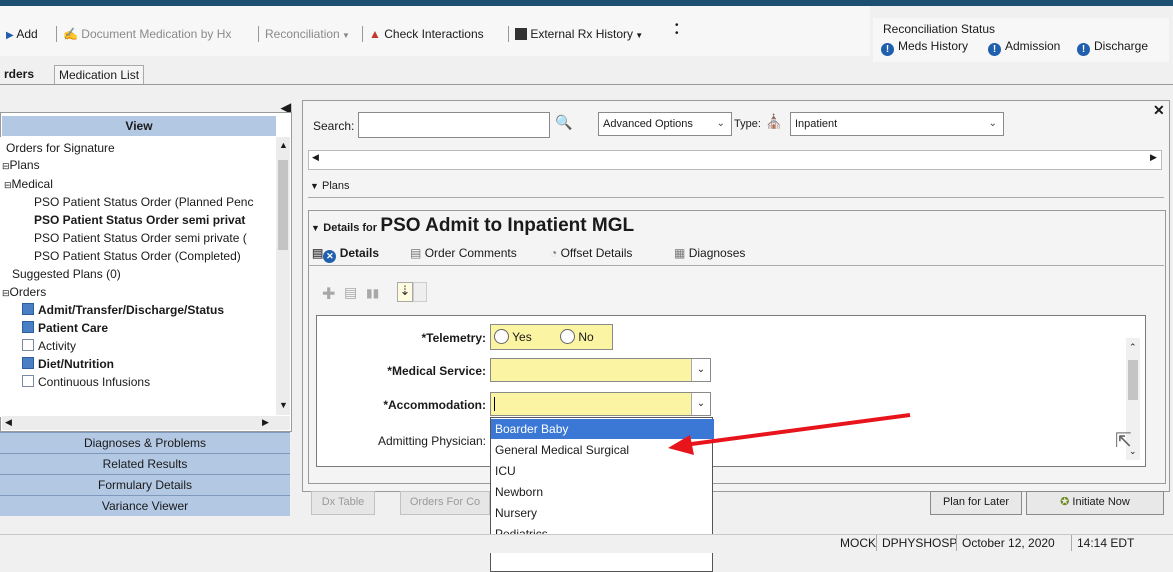 Image resolution: width=1173 pixels, height=572 pixels. I want to click on tab-strip, so click(586, 73).